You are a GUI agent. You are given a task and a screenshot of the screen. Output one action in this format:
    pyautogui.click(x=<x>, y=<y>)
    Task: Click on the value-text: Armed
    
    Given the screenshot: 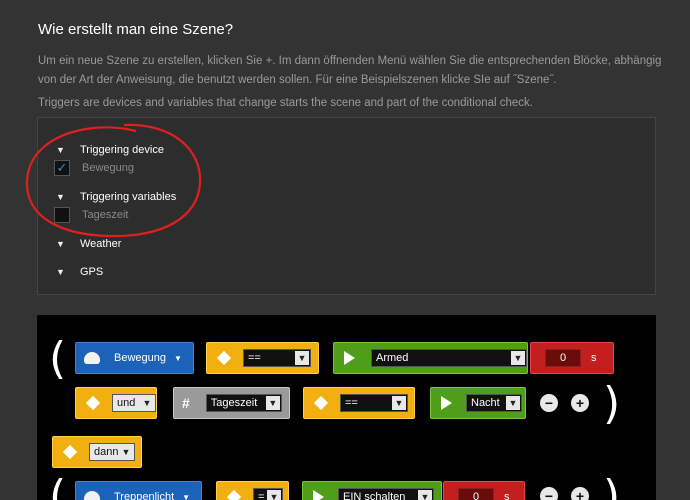 What is the action you would take?
    pyautogui.click(x=392, y=358)
    